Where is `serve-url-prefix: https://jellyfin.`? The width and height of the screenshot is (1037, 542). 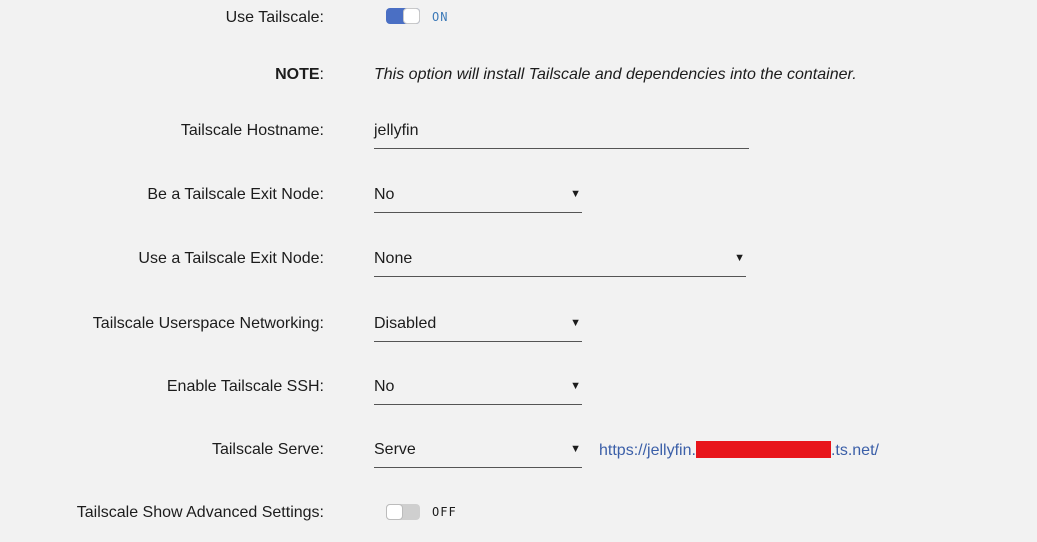
serve-url-prefix: https://jellyfin. is located at coordinates (647, 450).